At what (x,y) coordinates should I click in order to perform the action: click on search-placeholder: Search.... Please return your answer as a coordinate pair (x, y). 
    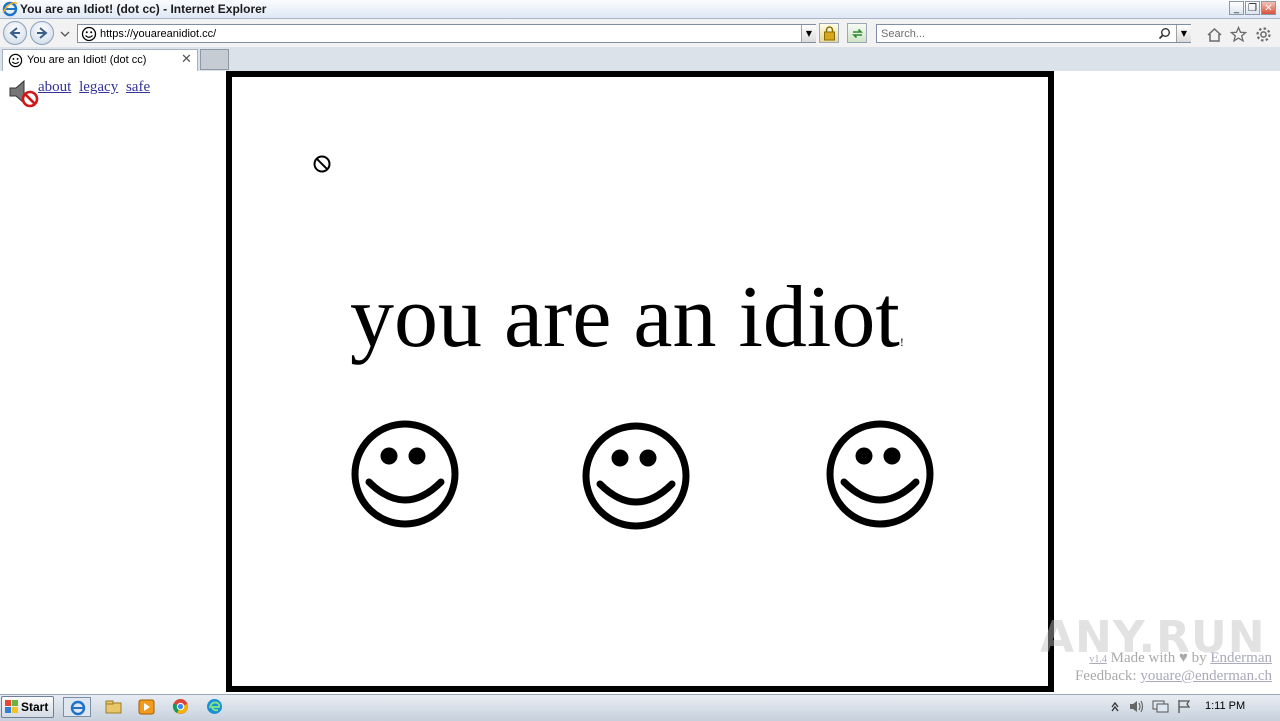
    Looking at the image, I should click on (903, 34).